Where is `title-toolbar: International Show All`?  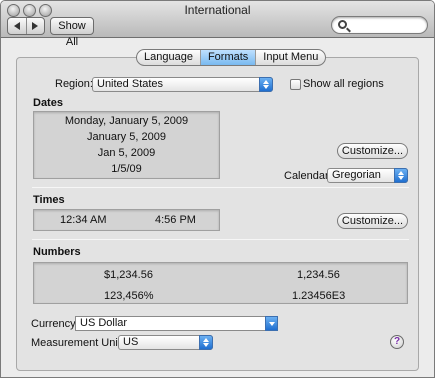 title-toolbar: International Show All is located at coordinates (217, 24).